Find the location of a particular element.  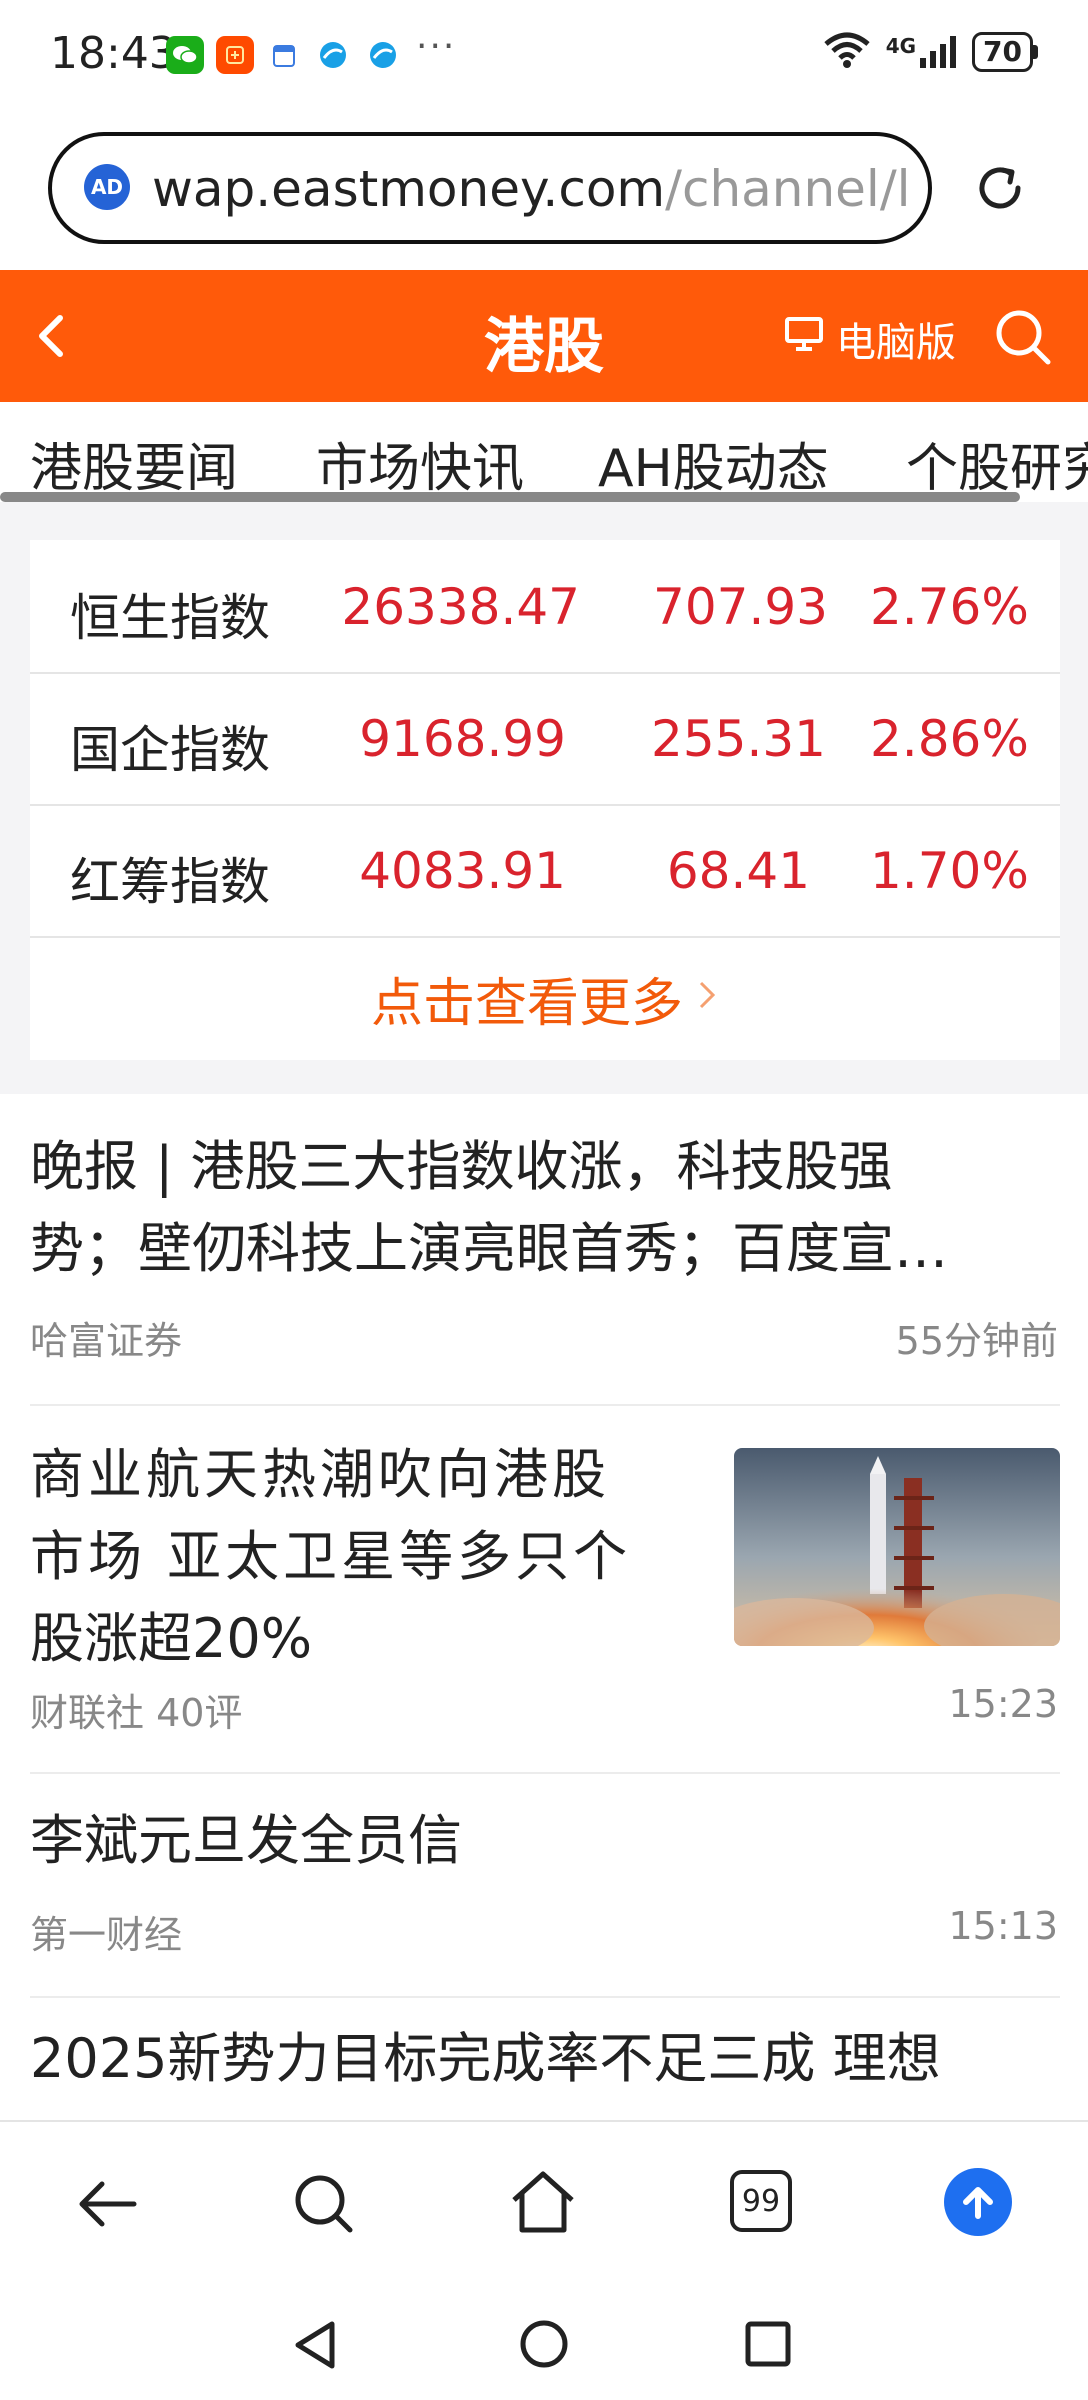

desktop-version-label: 电脑版 is located at coordinates (896, 343).